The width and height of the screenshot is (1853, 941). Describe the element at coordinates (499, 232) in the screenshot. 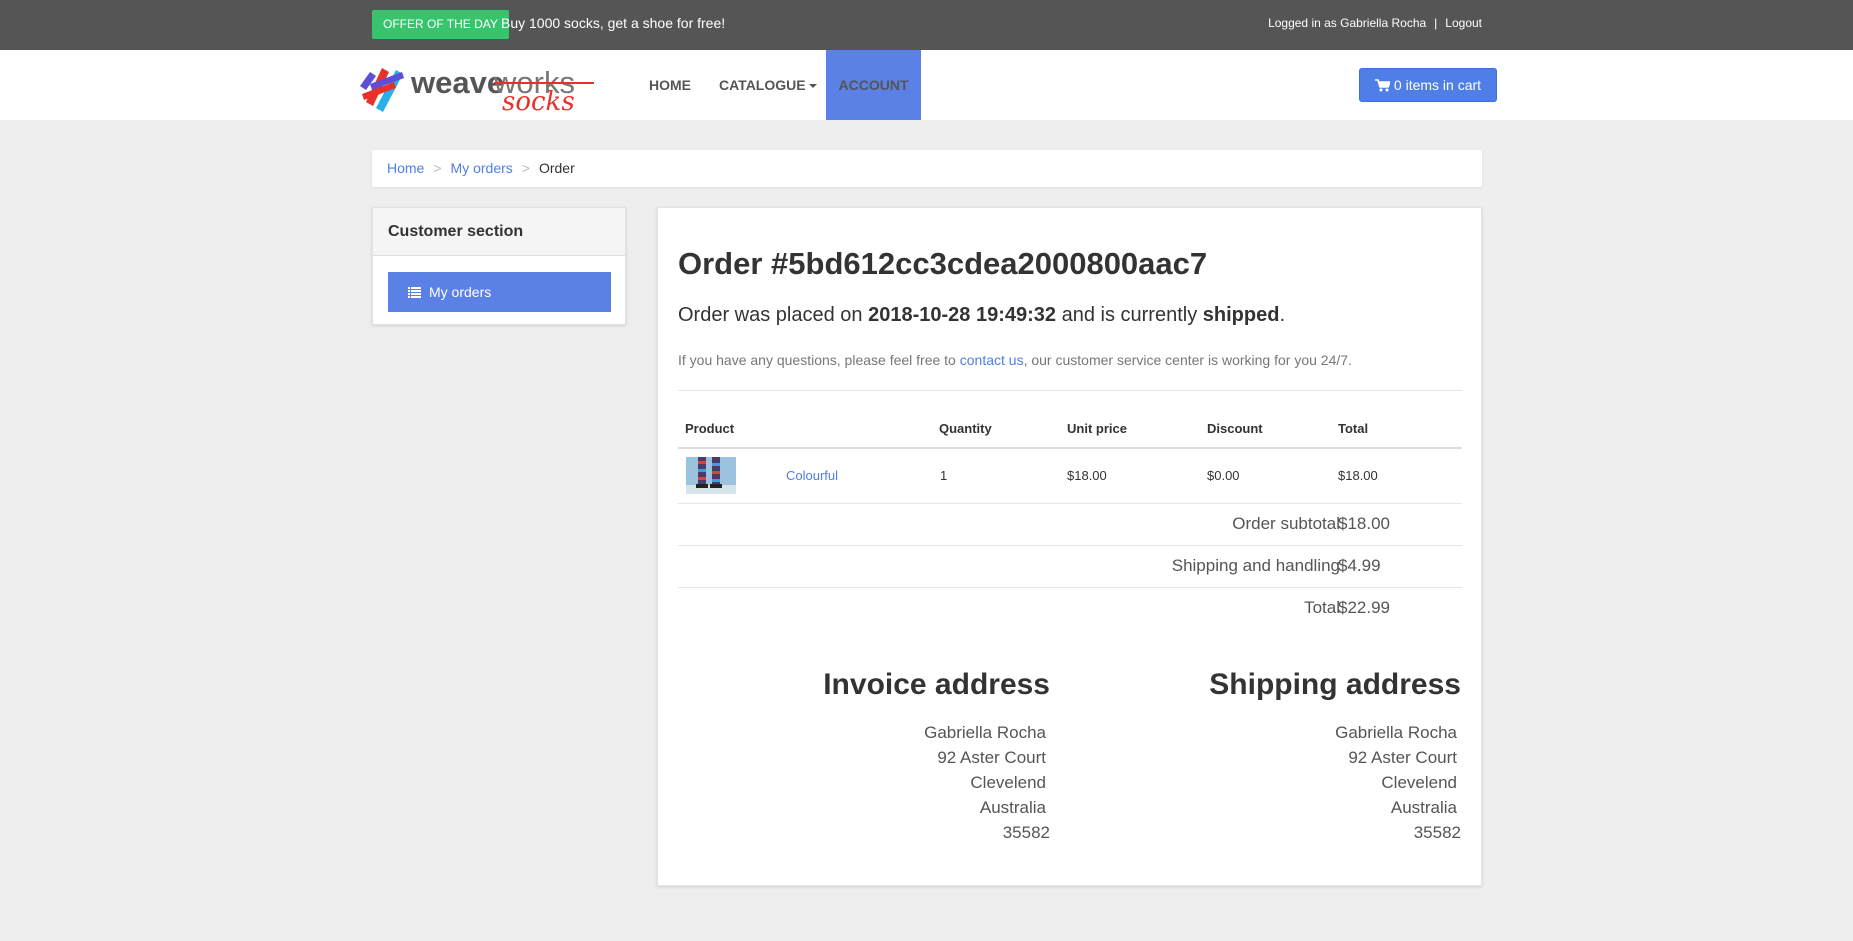

I see `customer-section-title: Customer section` at that location.